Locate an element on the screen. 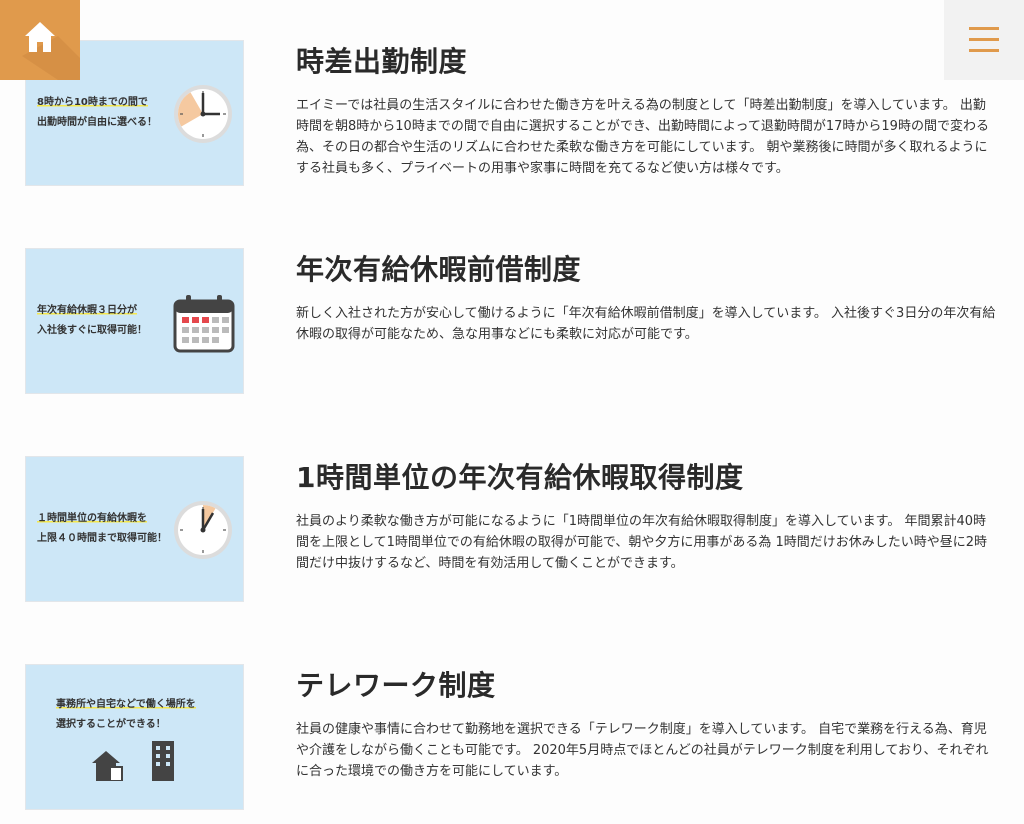 Image resolution: width=1024 pixels, height=824 pixels. hamburger-menu-button is located at coordinates (984, 40).